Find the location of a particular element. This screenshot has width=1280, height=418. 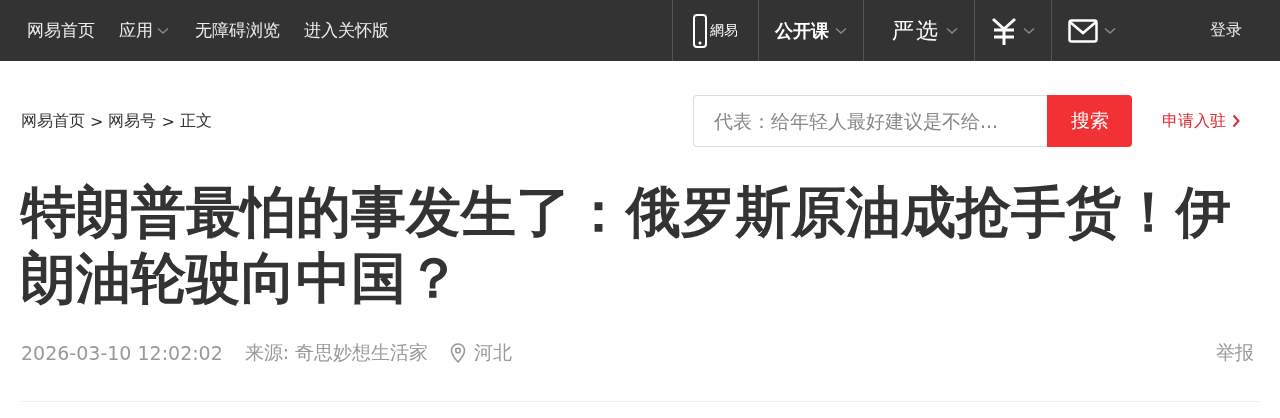

location-text: 河北 is located at coordinates (493, 352).